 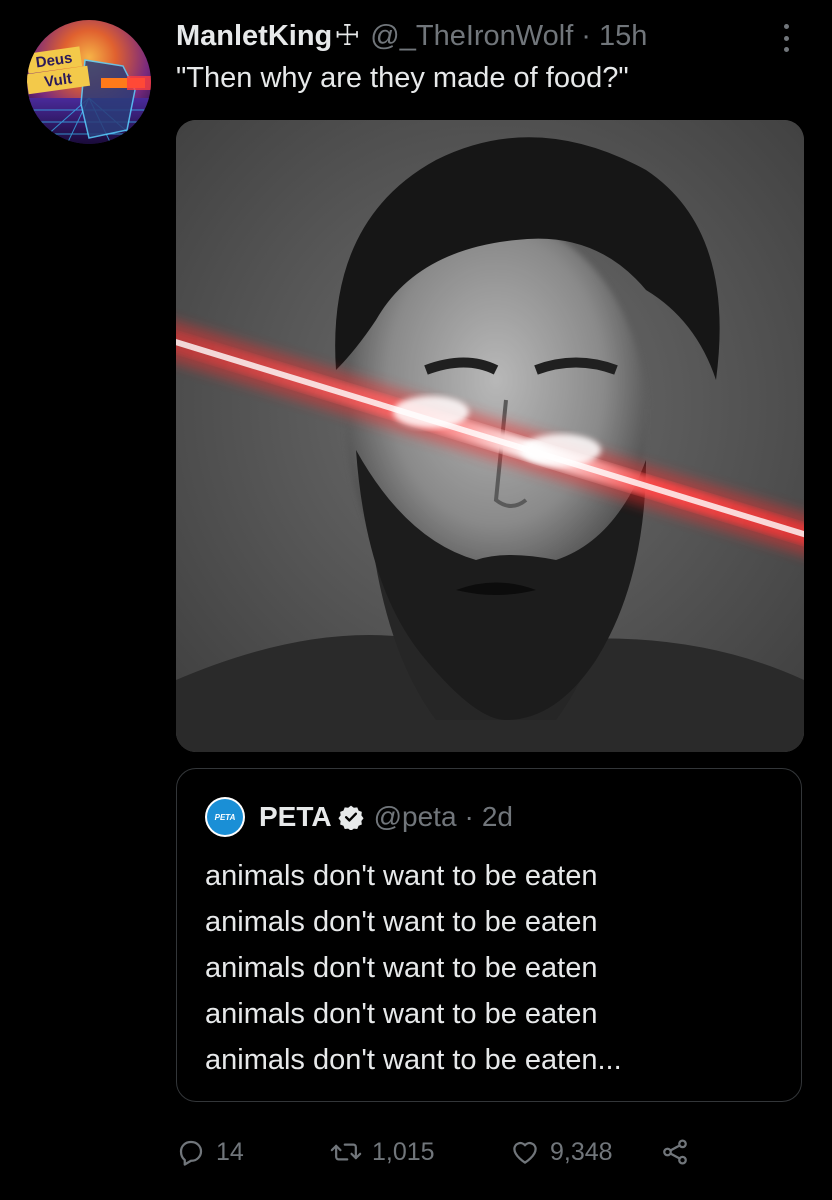 I want to click on verified-icon, so click(x=351, y=817).